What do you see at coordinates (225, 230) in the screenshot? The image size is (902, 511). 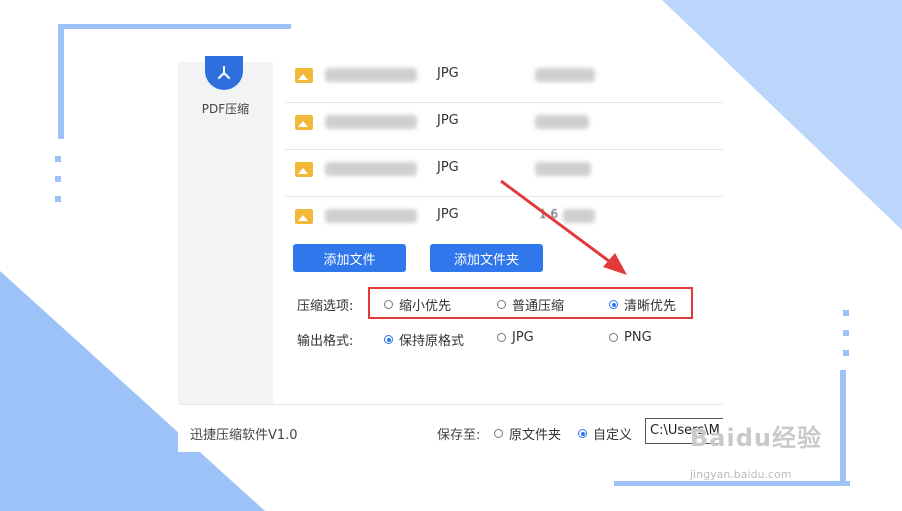 I see `sidebar: PDF压缩` at bounding box center [225, 230].